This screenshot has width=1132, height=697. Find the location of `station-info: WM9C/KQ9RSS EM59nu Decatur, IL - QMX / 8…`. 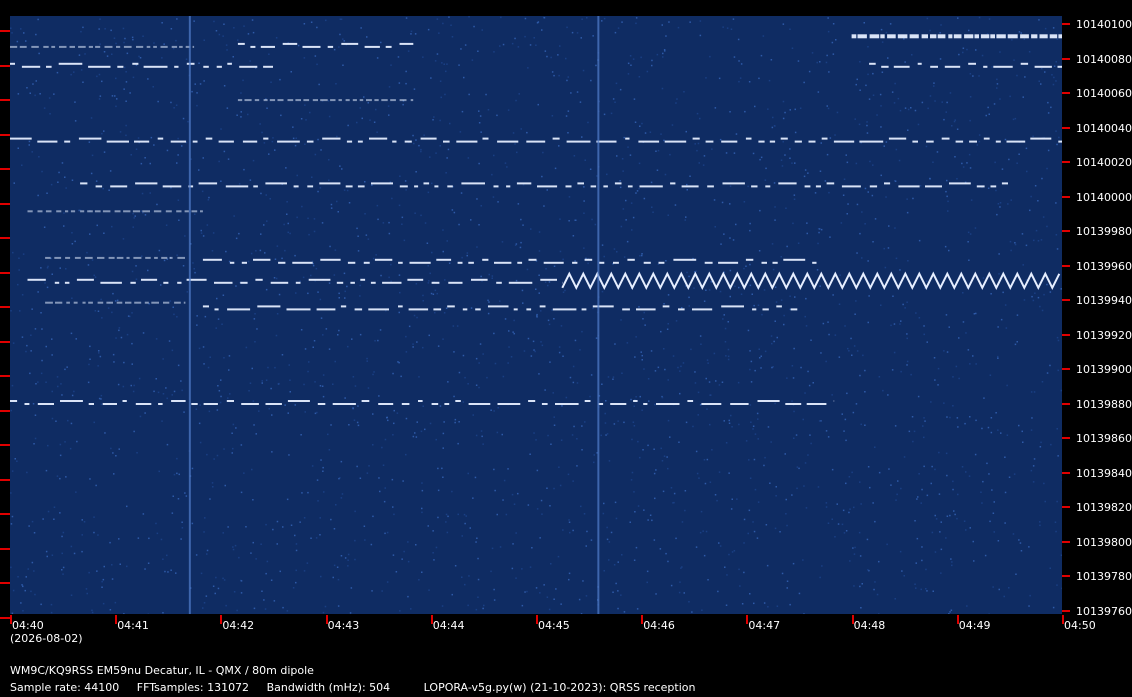

station-info: WM9C/KQ9RSS EM59nu Decatur, IL - QMX / 8… is located at coordinates (162, 670).